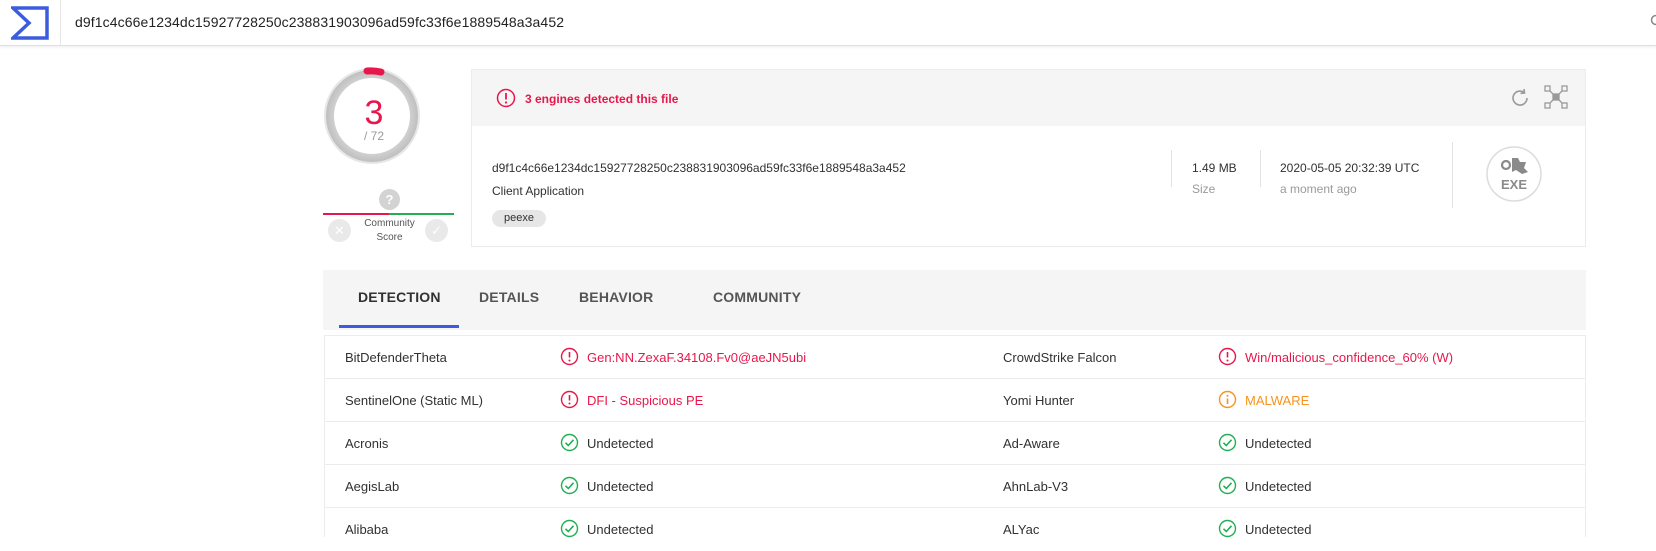  What do you see at coordinates (538, 191) in the screenshot?
I see `file-type: Client Application` at bounding box center [538, 191].